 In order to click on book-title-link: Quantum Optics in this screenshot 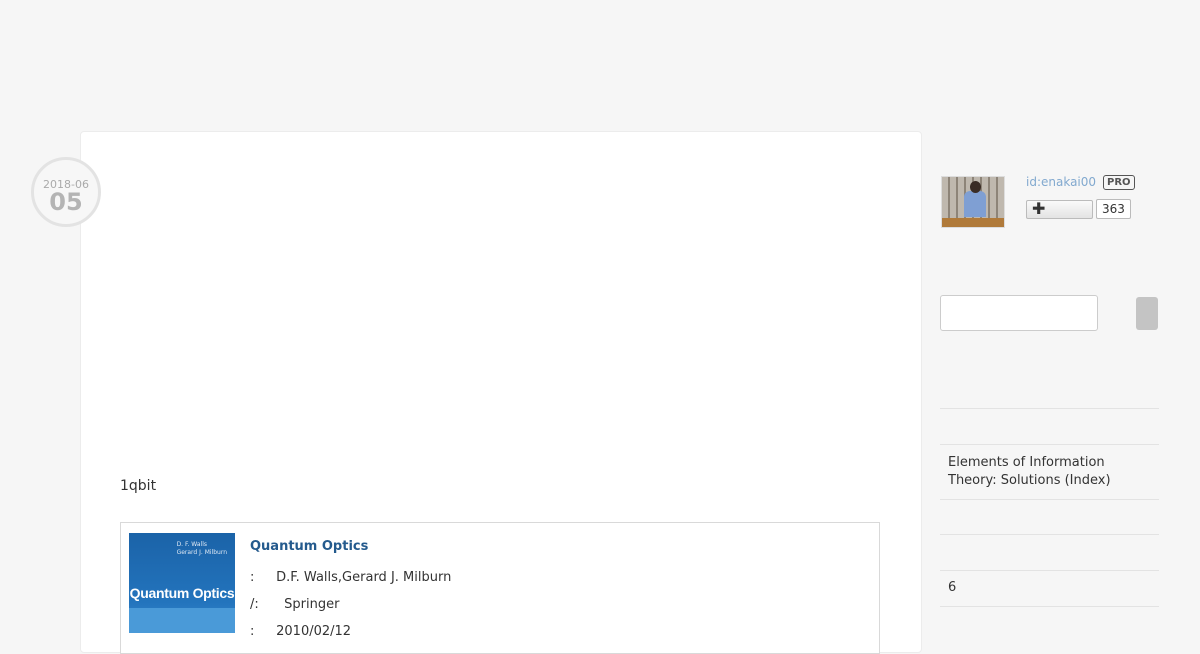, I will do `click(309, 546)`.